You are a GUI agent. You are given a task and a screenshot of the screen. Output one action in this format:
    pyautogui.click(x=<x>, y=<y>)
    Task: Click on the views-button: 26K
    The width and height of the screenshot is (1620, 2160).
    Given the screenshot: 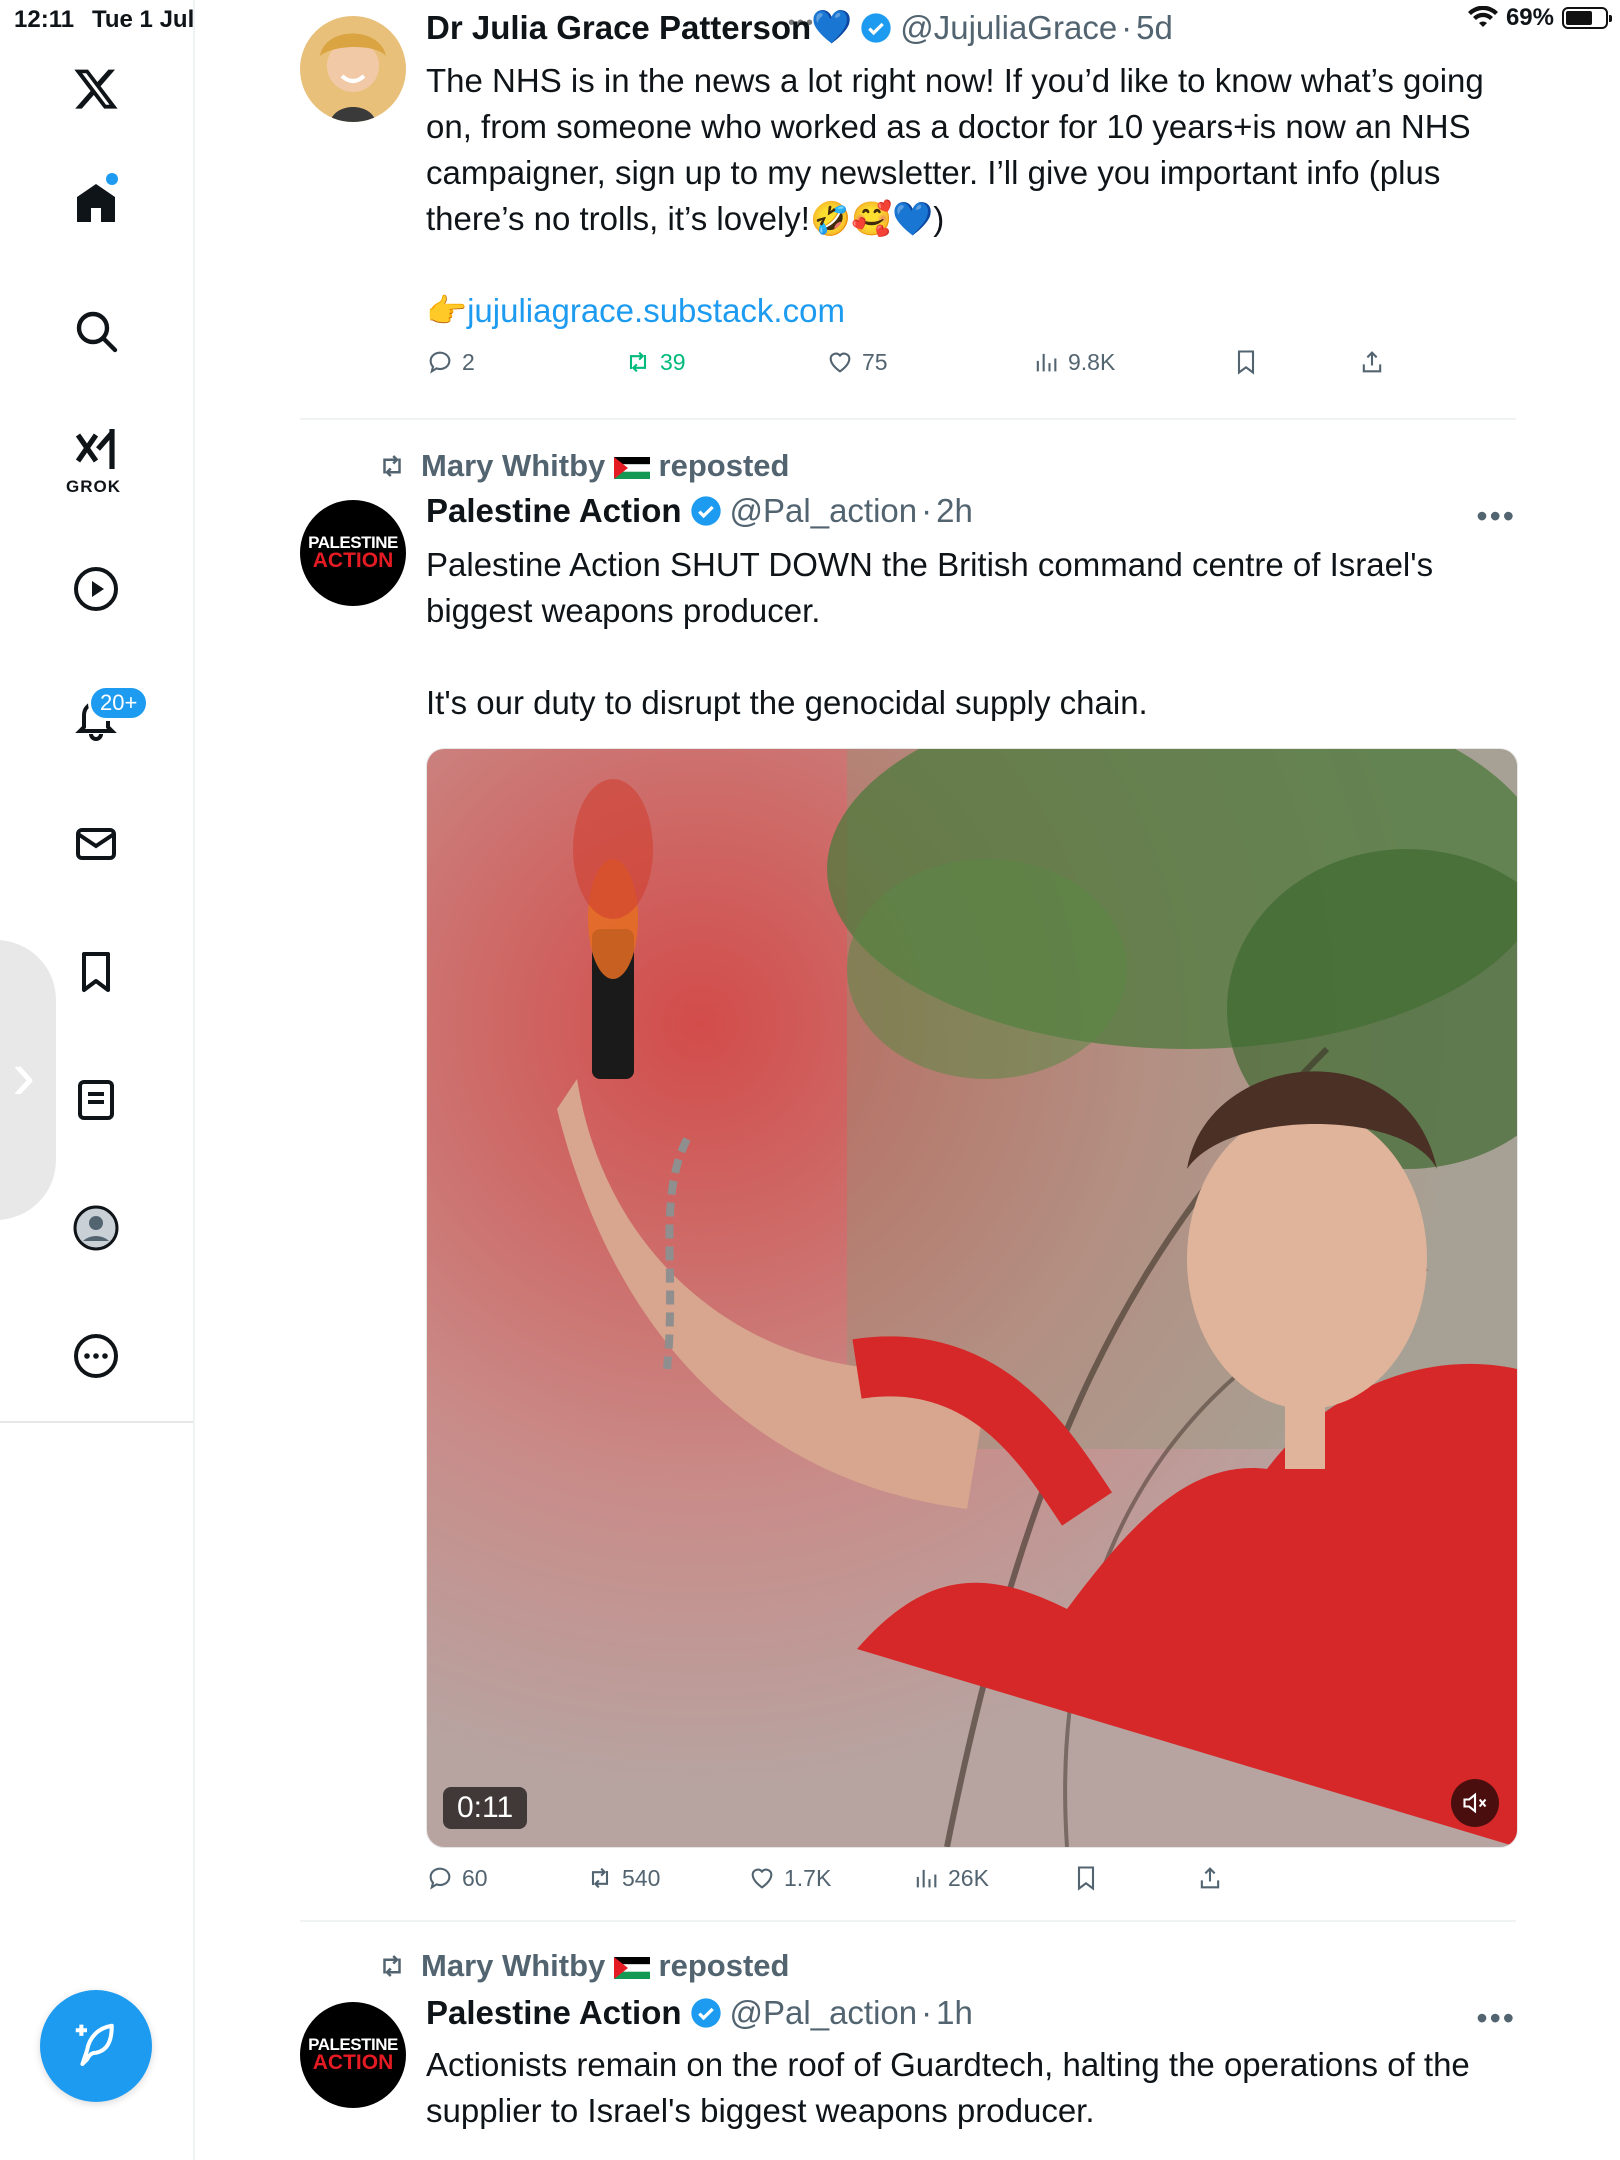 What is the action you would take?
    pyautogui.click(x=950, y=1878)
    